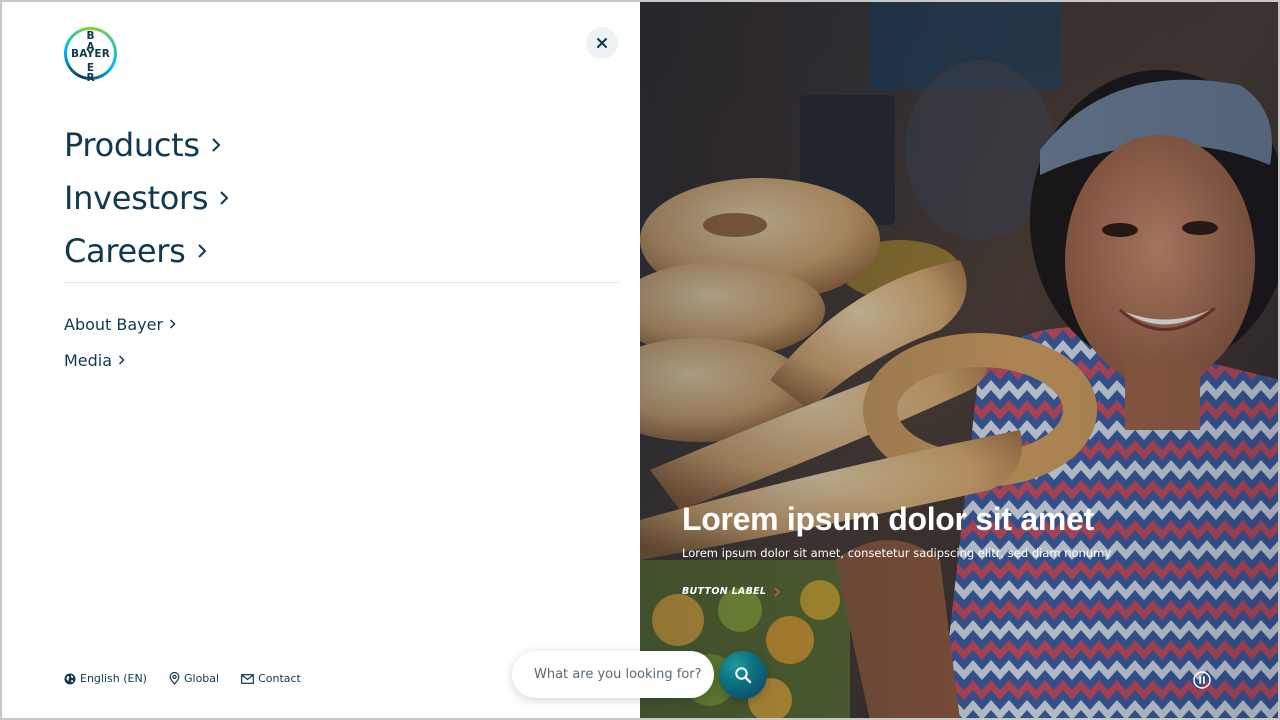 The height and width of the screenshot is (720, 1280). I want to click on footer-links: English (EN) Global Contact, so click(182, 678).